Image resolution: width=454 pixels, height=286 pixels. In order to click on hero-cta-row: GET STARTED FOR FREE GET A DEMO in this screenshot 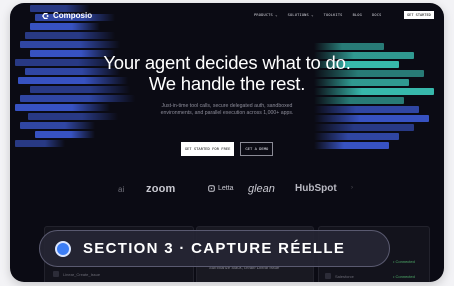, I will do `click(227, 149)`.